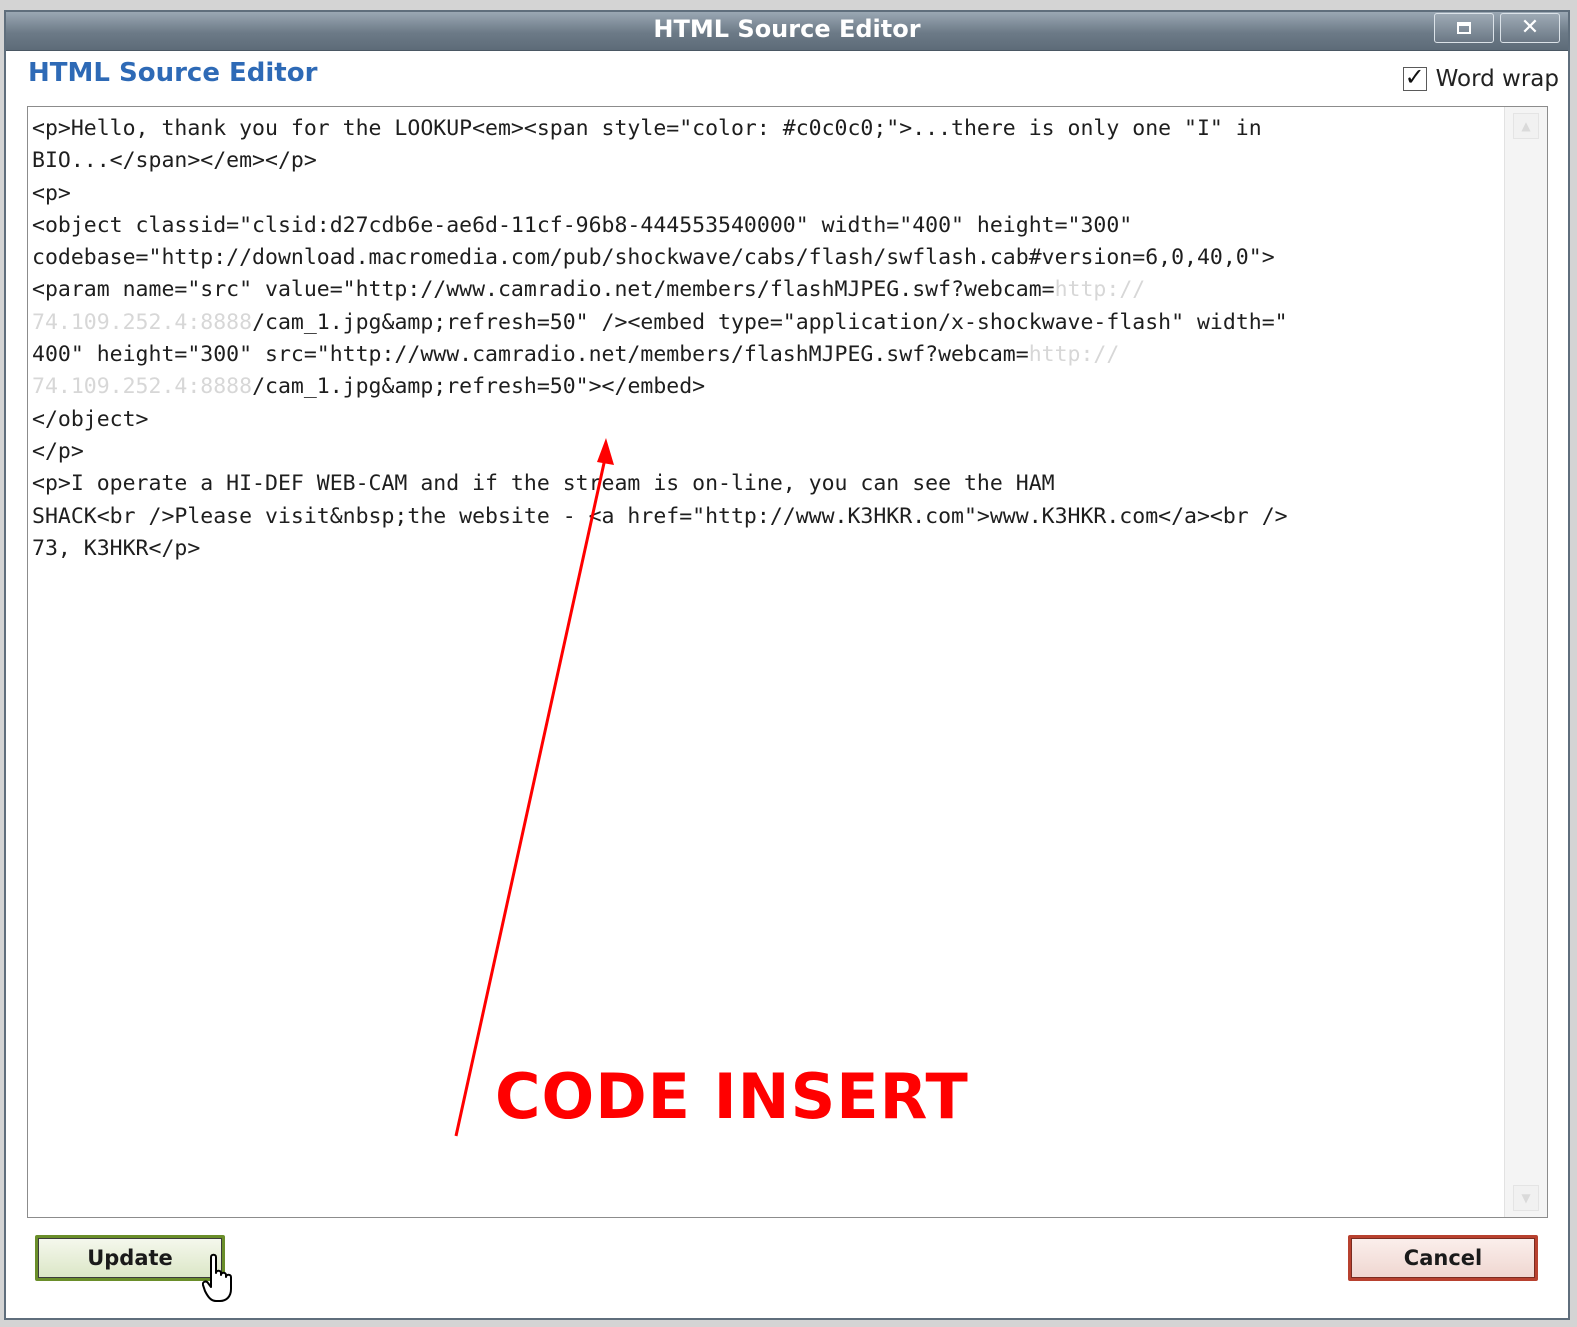  I want to click on update-button: Update, so click(130, 1258).